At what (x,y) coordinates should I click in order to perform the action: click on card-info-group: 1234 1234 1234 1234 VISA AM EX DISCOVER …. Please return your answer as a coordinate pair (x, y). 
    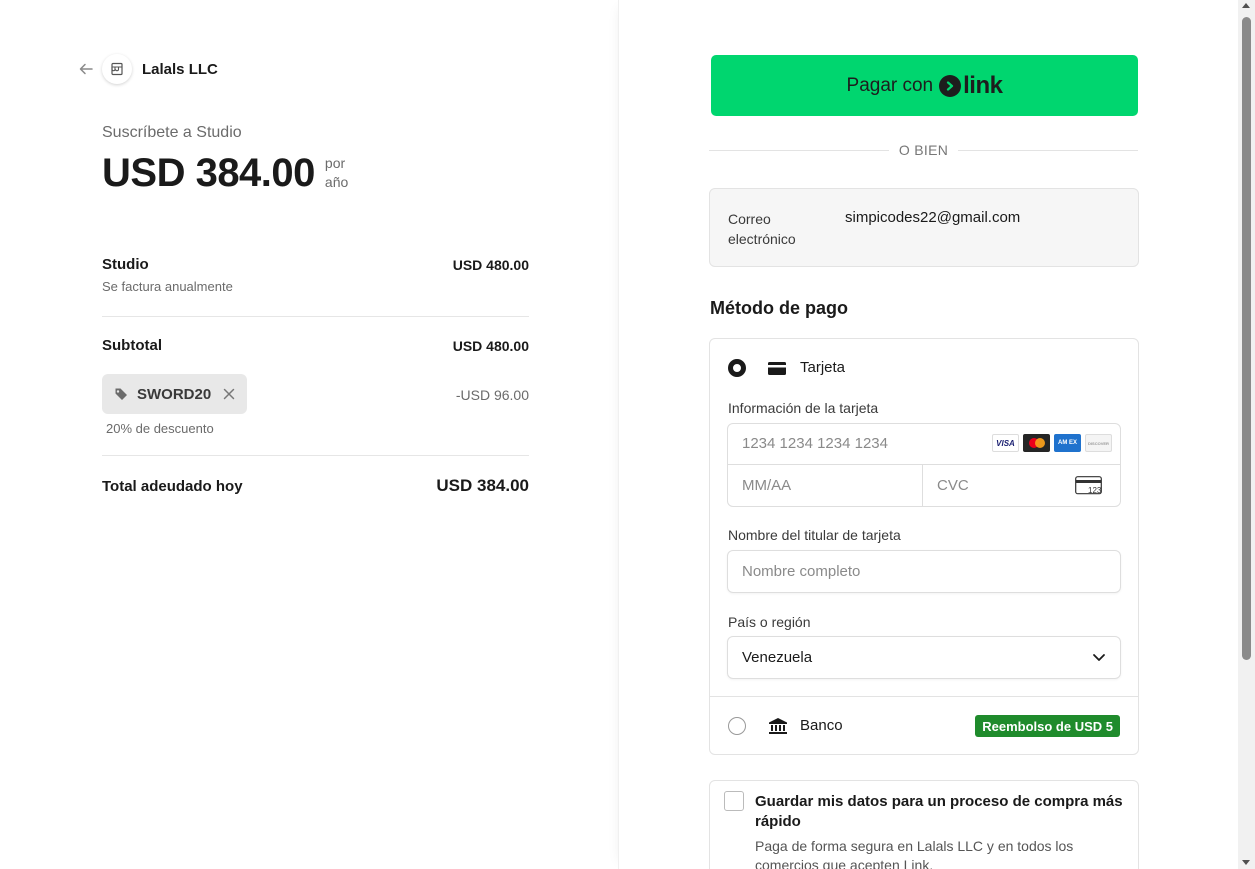
    Looking at the image, I should click on (924, 465).